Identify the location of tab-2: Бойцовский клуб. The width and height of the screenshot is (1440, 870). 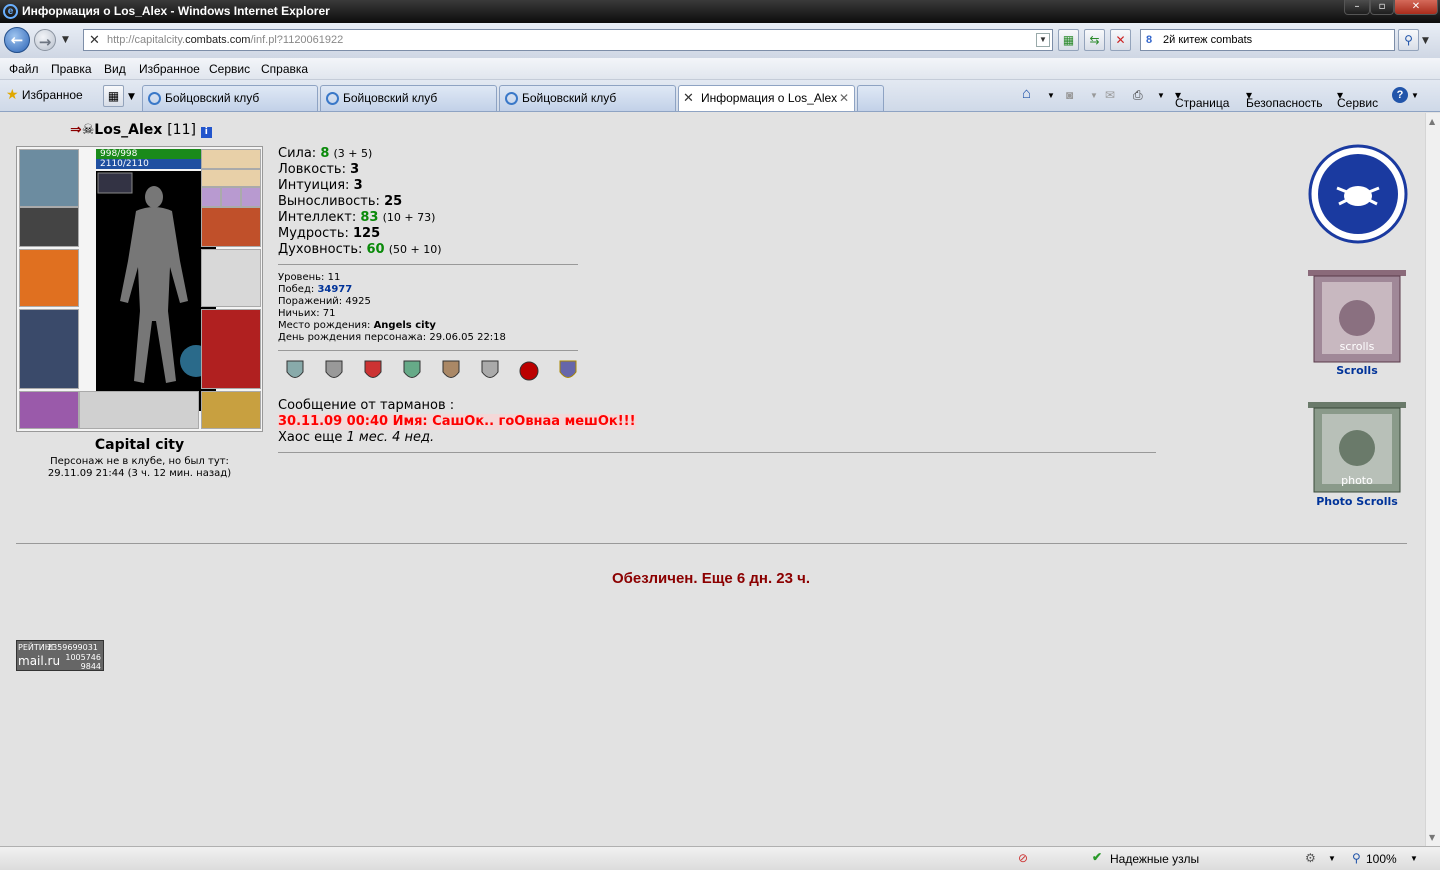
(408, 98).